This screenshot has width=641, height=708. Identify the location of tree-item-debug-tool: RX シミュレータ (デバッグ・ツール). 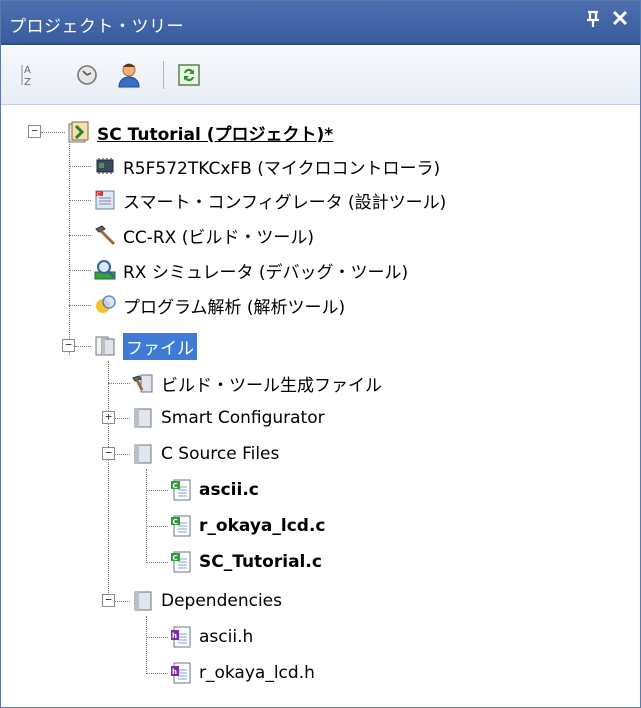
(250, 270).